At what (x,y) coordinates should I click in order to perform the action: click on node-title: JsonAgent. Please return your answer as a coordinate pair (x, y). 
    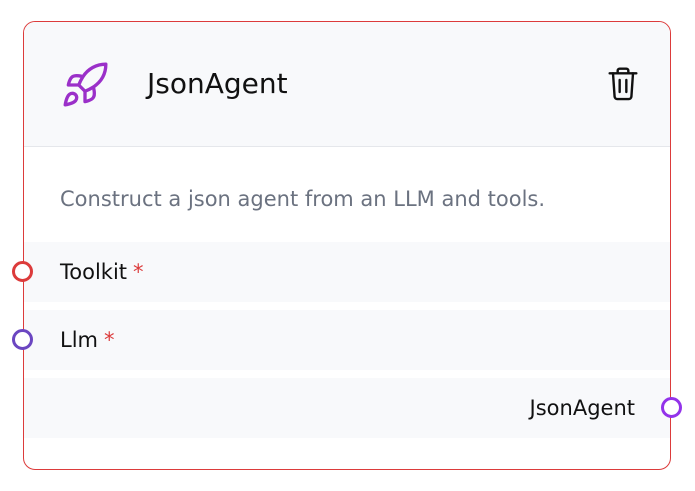
    Looking at the image, I should click on (217, 83).